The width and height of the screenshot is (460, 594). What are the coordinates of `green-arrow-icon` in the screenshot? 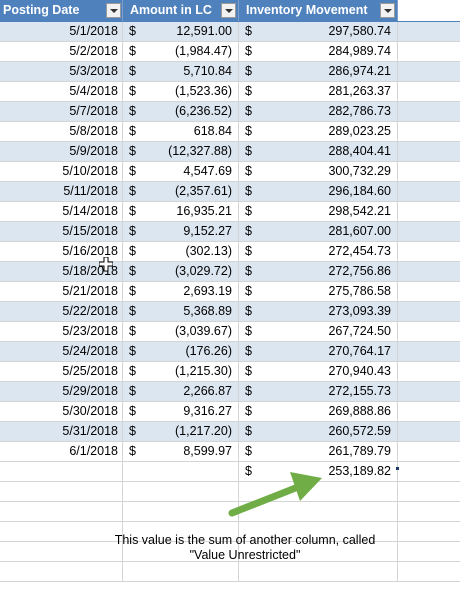 It's located at (275, 494).